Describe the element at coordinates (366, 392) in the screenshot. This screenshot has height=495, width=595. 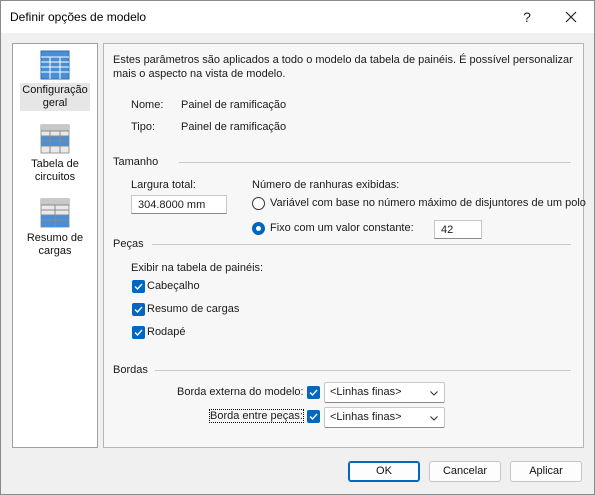
I see `outer-border-value: <Linhas finas>` at that location.